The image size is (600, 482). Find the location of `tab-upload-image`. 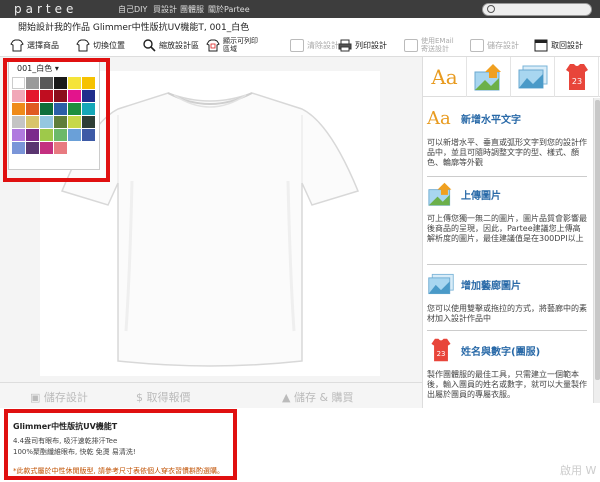

tab-upload-image is located at coordinates (489, 77).